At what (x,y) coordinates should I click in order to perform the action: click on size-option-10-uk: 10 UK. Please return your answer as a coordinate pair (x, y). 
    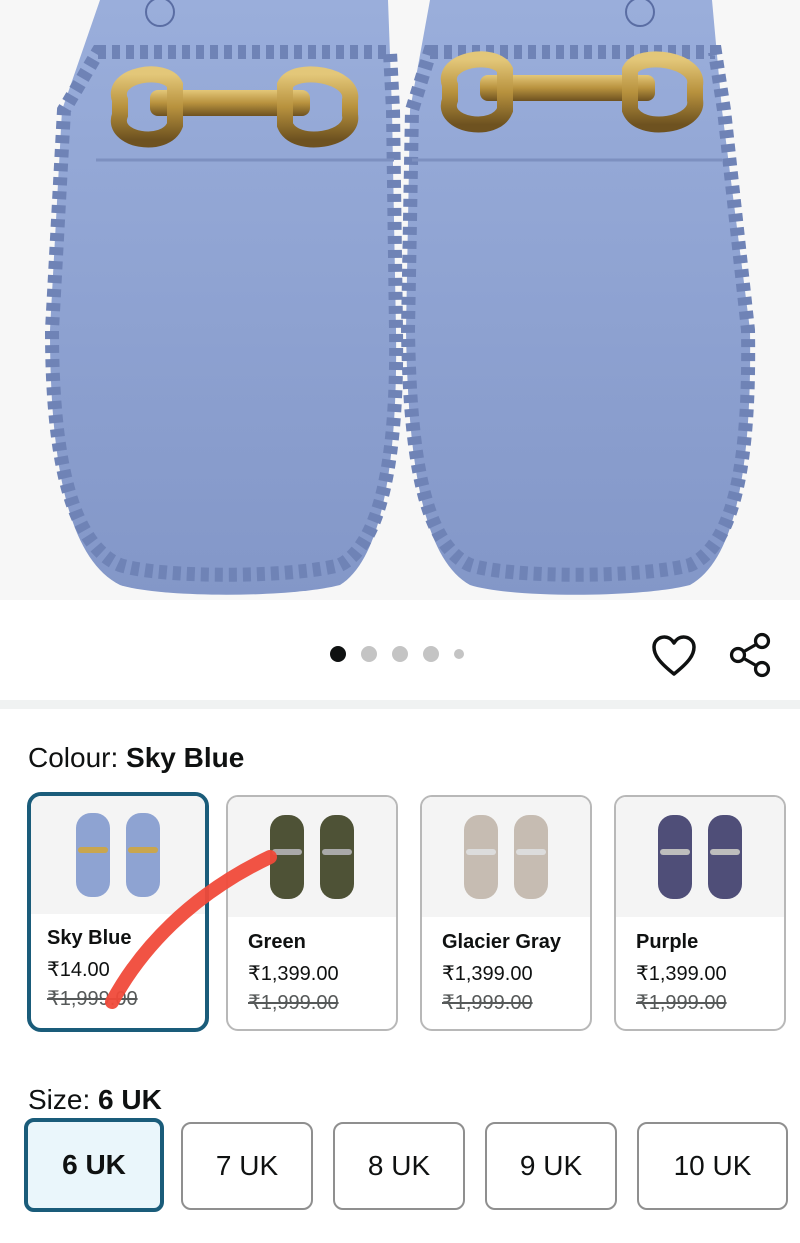
    Looking at the image, I should click on (712, 1166).